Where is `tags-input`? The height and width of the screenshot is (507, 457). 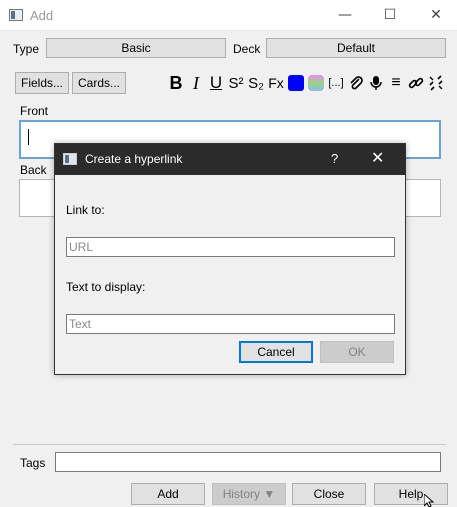
tags-input is located at coordinates (248, 462).